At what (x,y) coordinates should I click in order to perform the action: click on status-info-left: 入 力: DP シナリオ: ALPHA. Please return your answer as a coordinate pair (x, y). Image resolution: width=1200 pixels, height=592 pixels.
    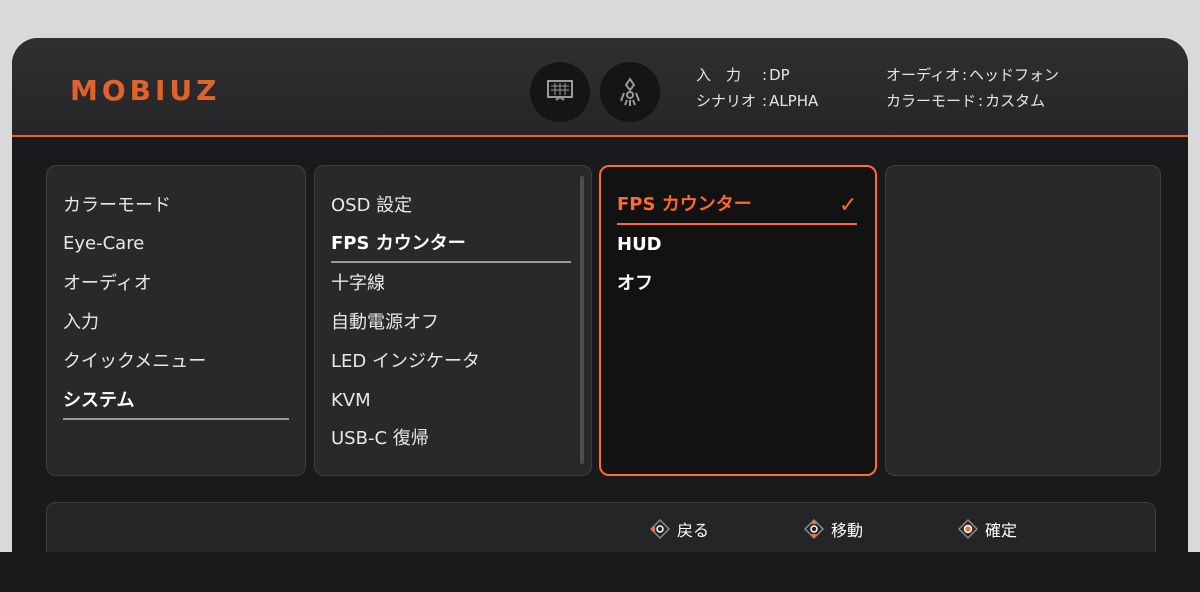
    Looking at the image, I should click on (757, 88).